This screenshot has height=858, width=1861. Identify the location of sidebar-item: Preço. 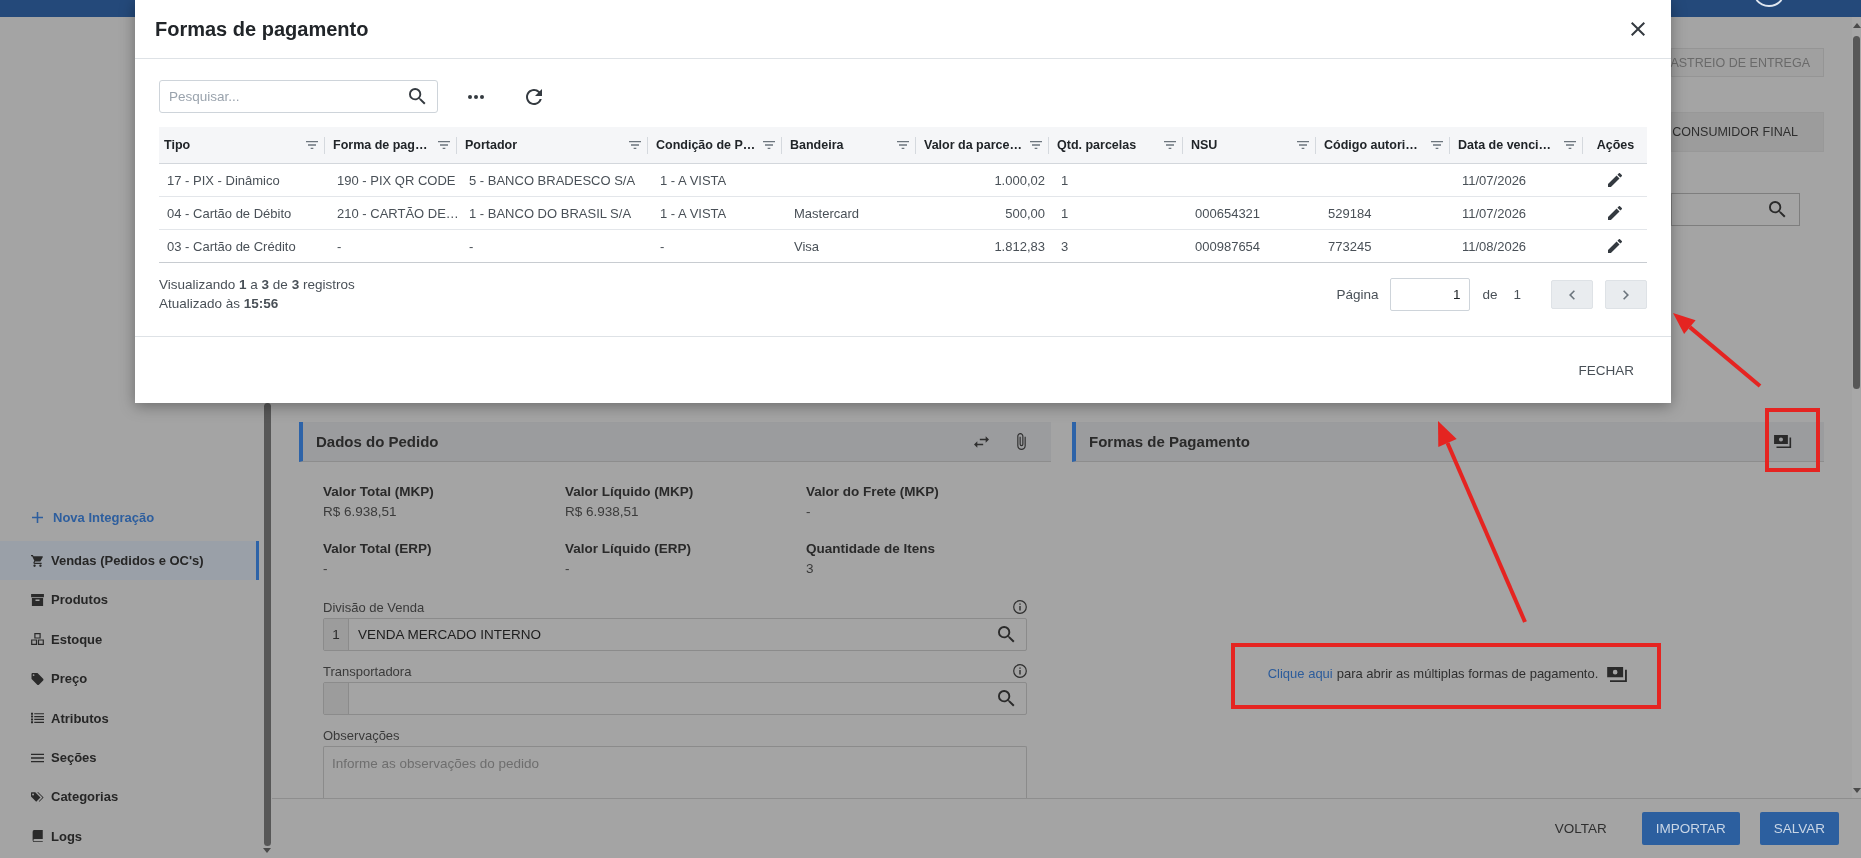
(129, 679).